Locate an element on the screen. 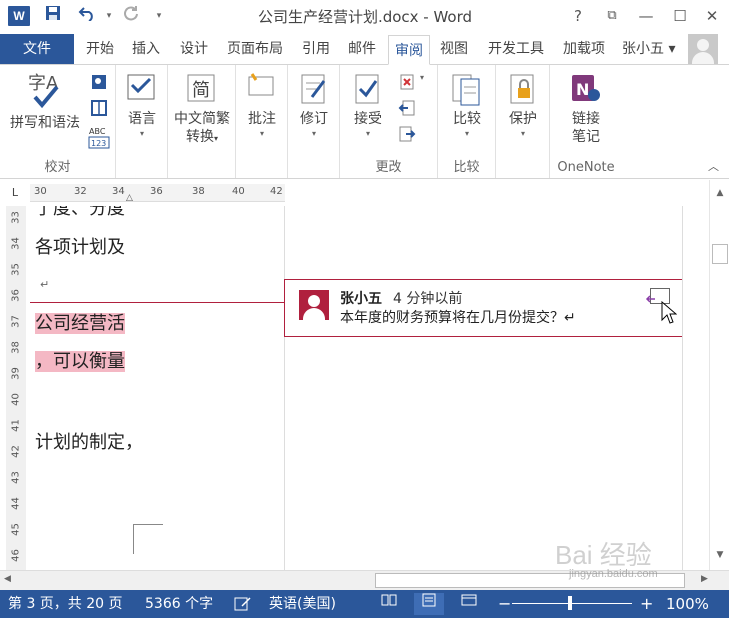 This screenshot has height=618, width=729. status-bar: 第 3 页，共 20 页 5366 个字 英语(美国) − + 100% is located at coordinates (364, 604).